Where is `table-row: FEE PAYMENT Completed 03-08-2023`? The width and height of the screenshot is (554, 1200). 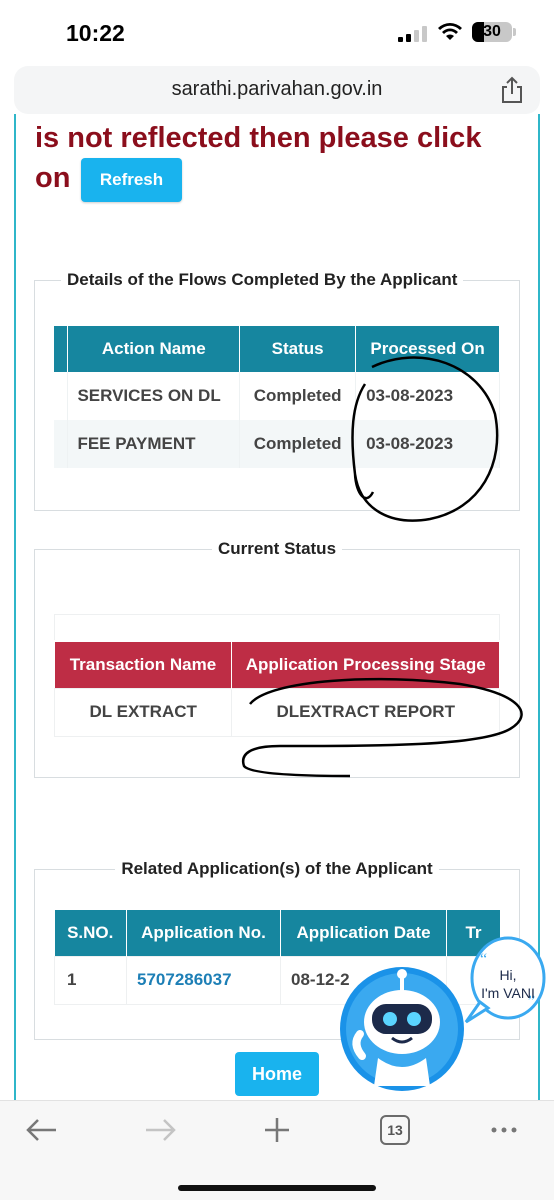 table-row: FEE PAYMENT Completed 03-08-2023 is located at coordinates (277, 444).